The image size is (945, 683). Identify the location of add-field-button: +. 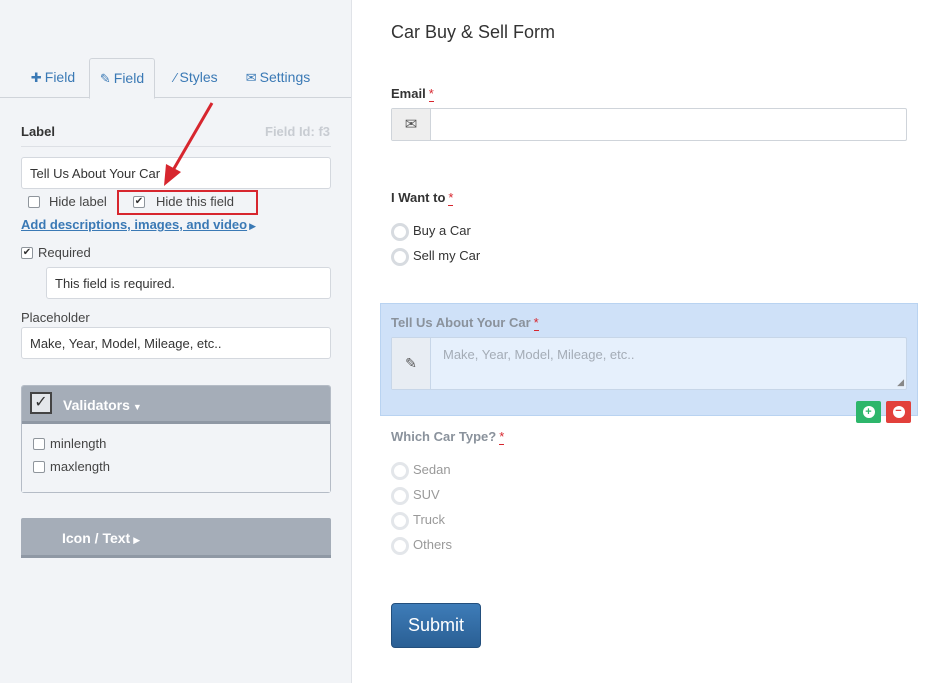
(868, 412).